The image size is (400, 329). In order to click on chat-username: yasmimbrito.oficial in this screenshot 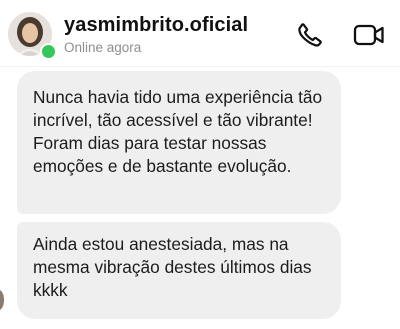, I will do `click(156, 25)`.